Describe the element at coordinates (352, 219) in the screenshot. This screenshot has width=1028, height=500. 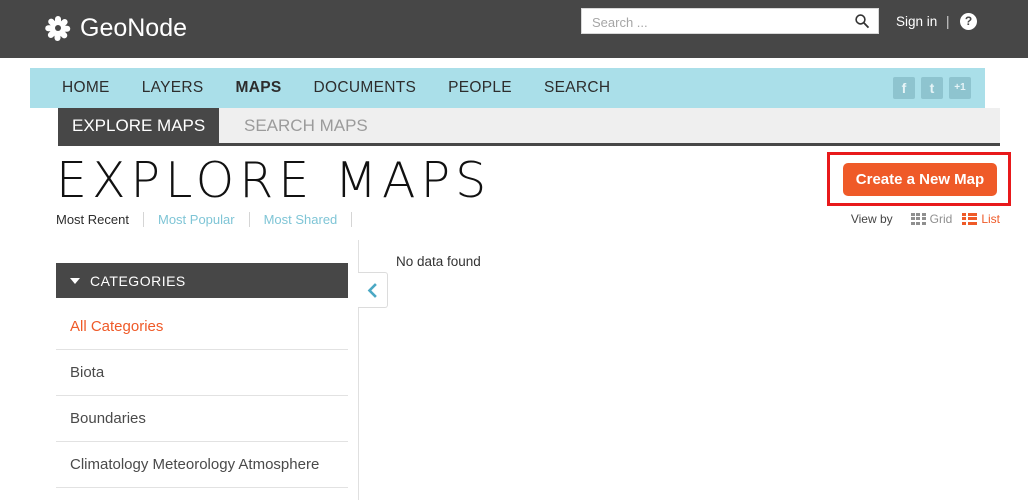
I see `sort-separator` at that location.